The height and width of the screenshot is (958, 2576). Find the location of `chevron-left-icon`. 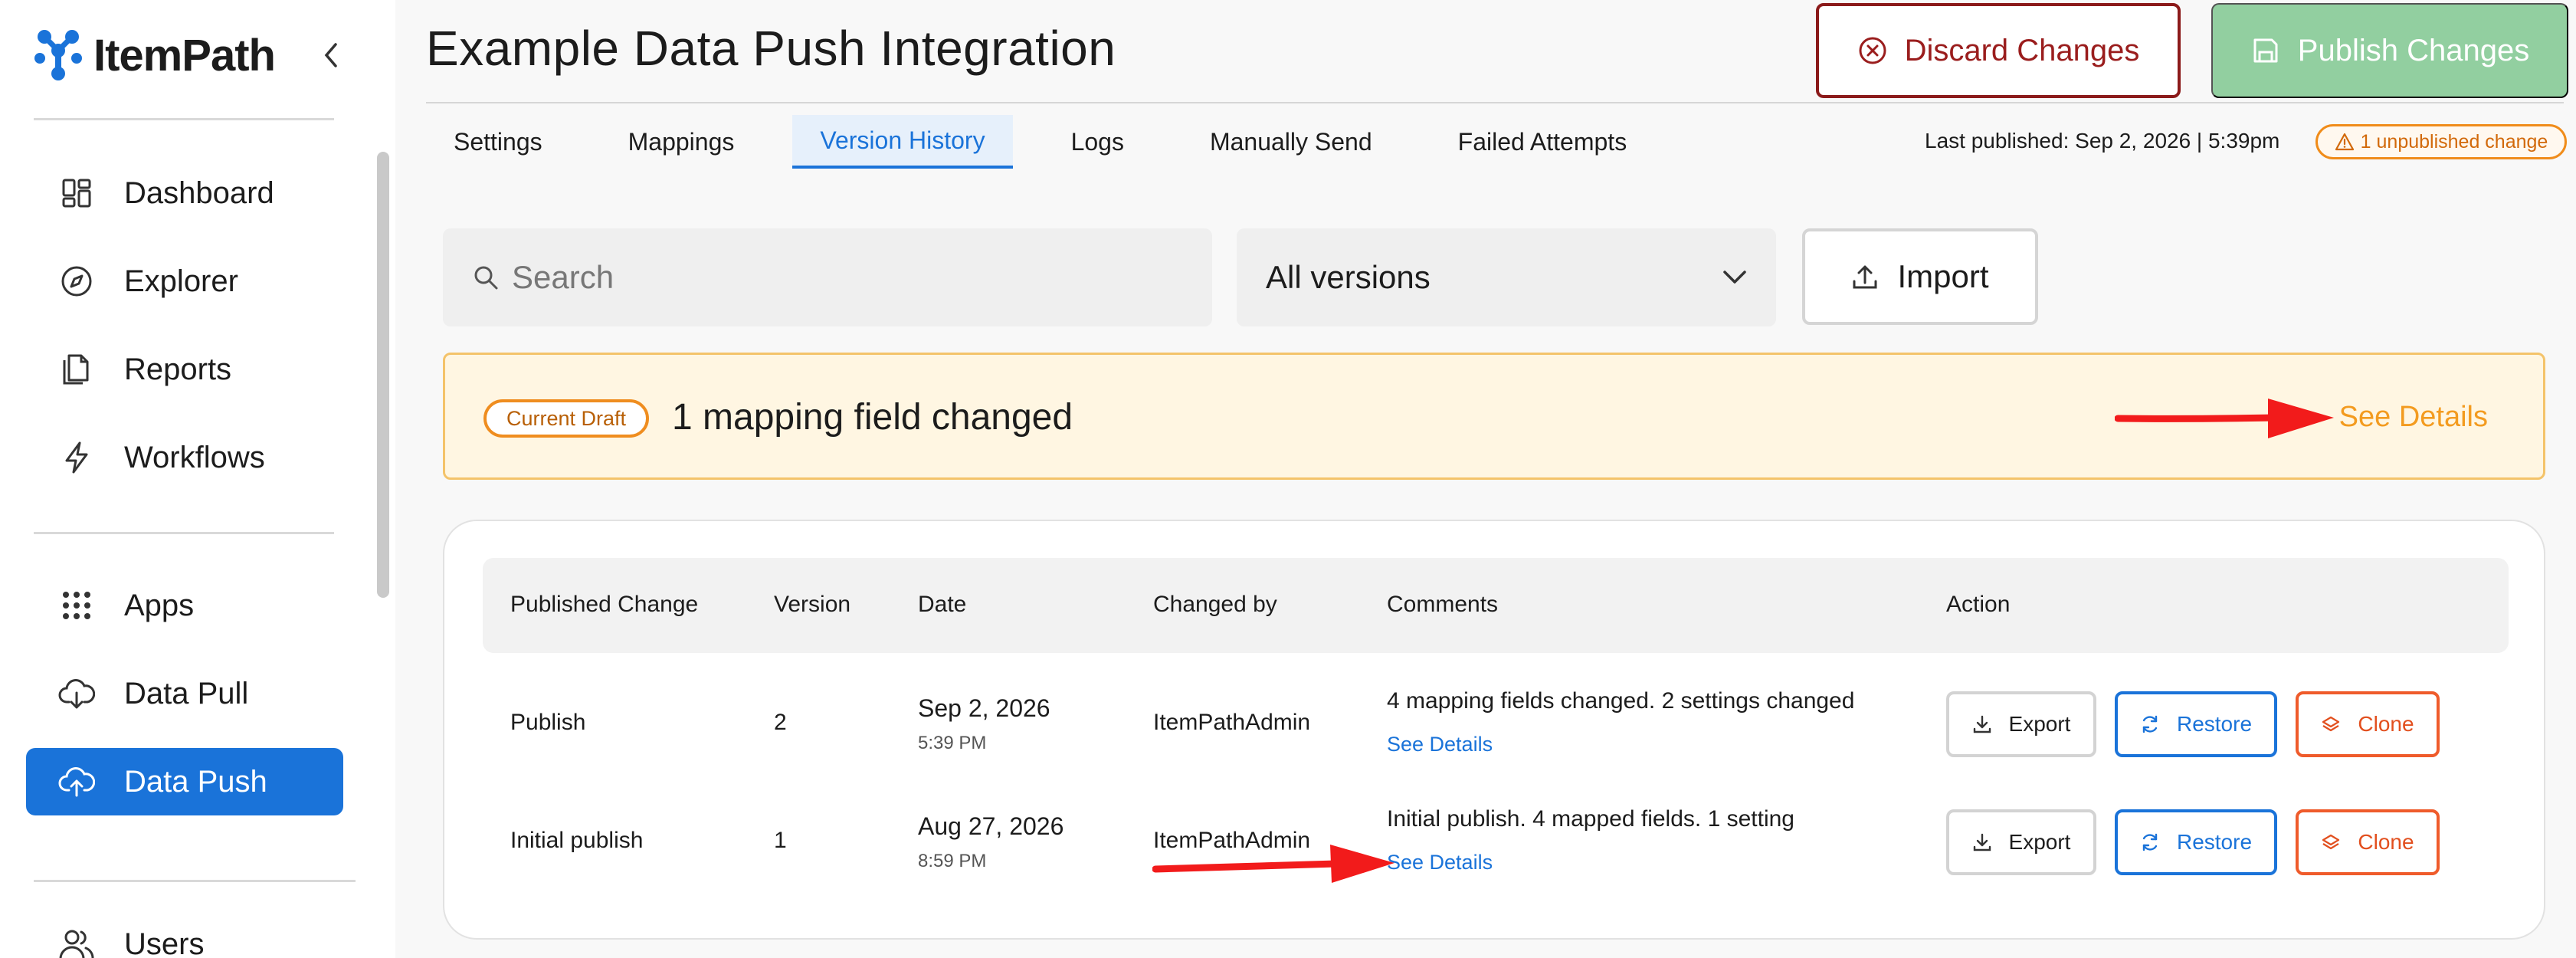

chevron-left-icon is located at coordinates (331, 55).